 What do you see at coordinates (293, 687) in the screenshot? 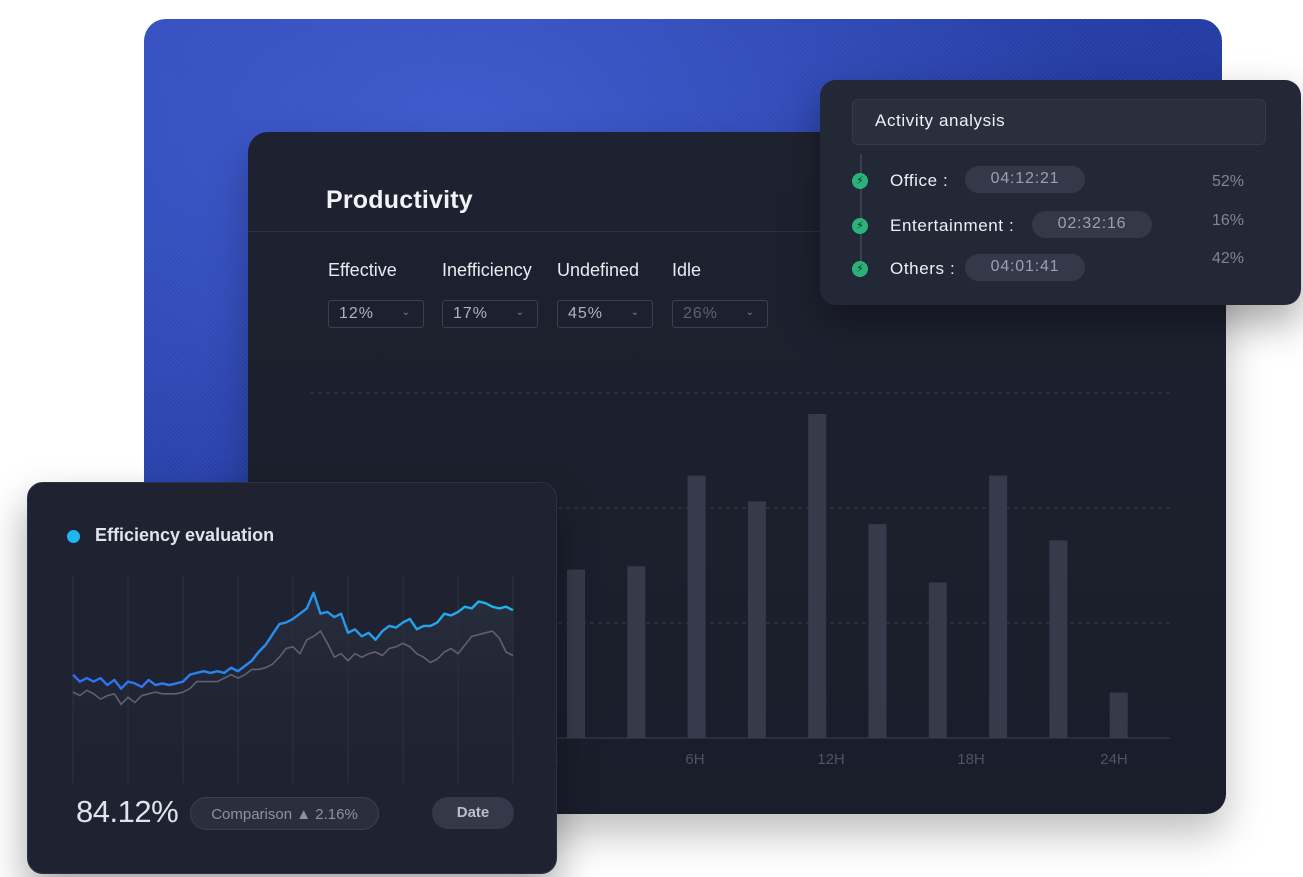
I see `area-fill` at bounding box center [293, 687].